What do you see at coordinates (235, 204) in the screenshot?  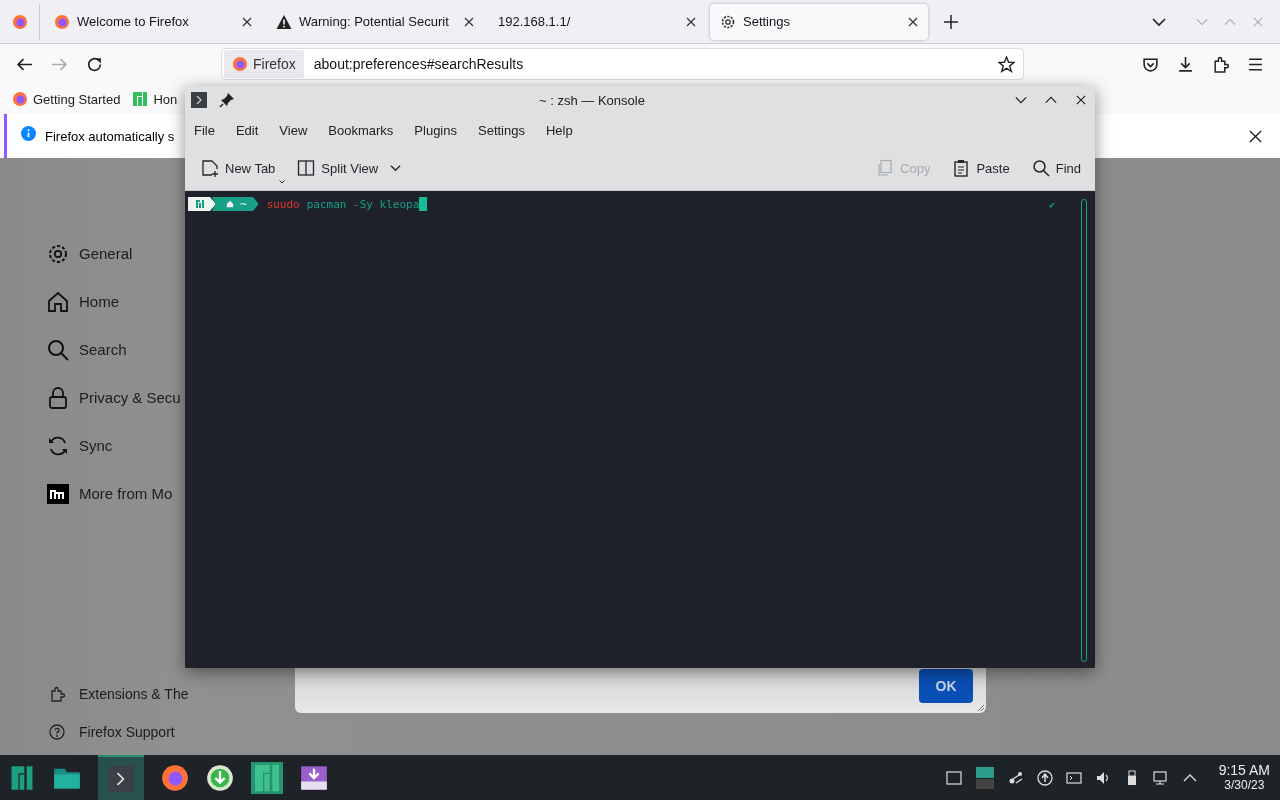 I see `prompt-directory: ~` at bounding box center [235, 204].